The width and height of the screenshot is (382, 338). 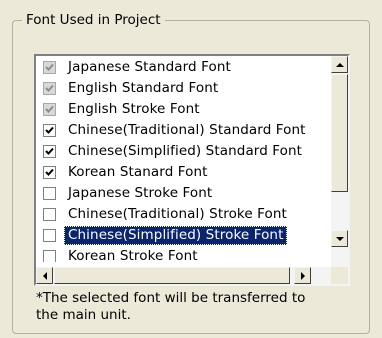 I want to click on font-list-item: Chinese(Traditional) Stroke Font, so click(x=184, y=215).